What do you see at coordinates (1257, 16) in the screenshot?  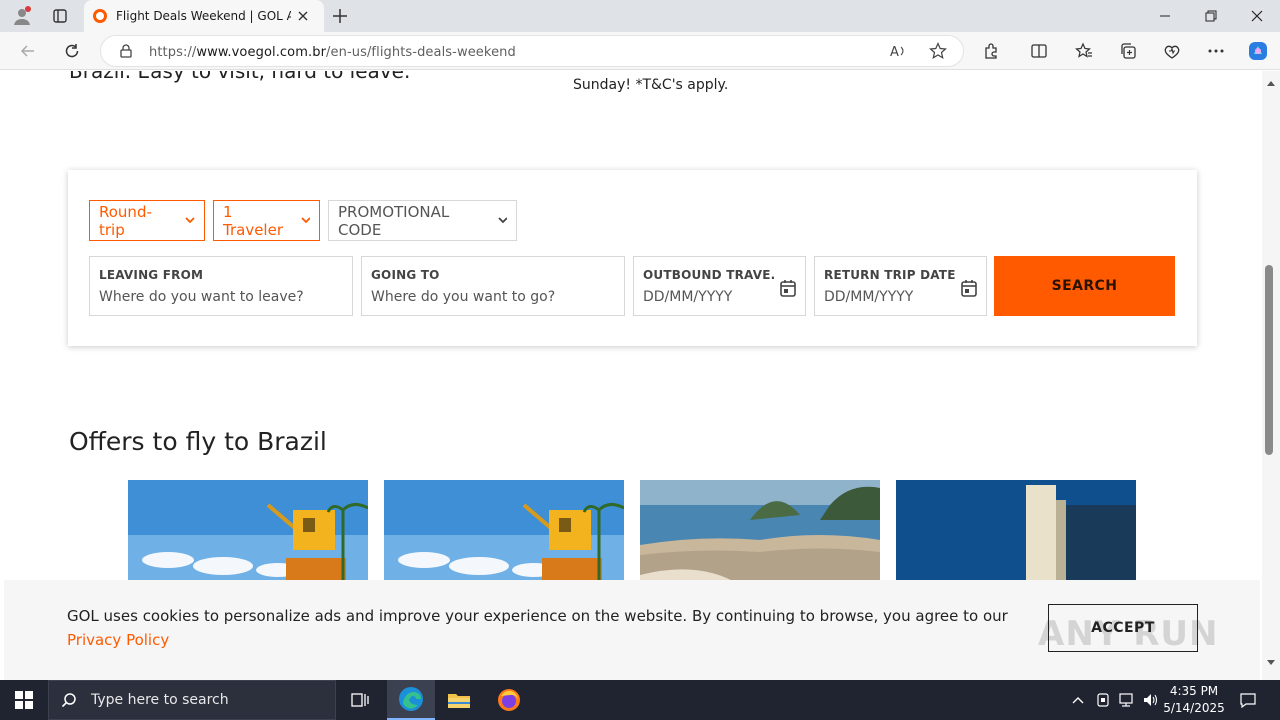 I see `close-window-button` at bounding box center [1257, 16].